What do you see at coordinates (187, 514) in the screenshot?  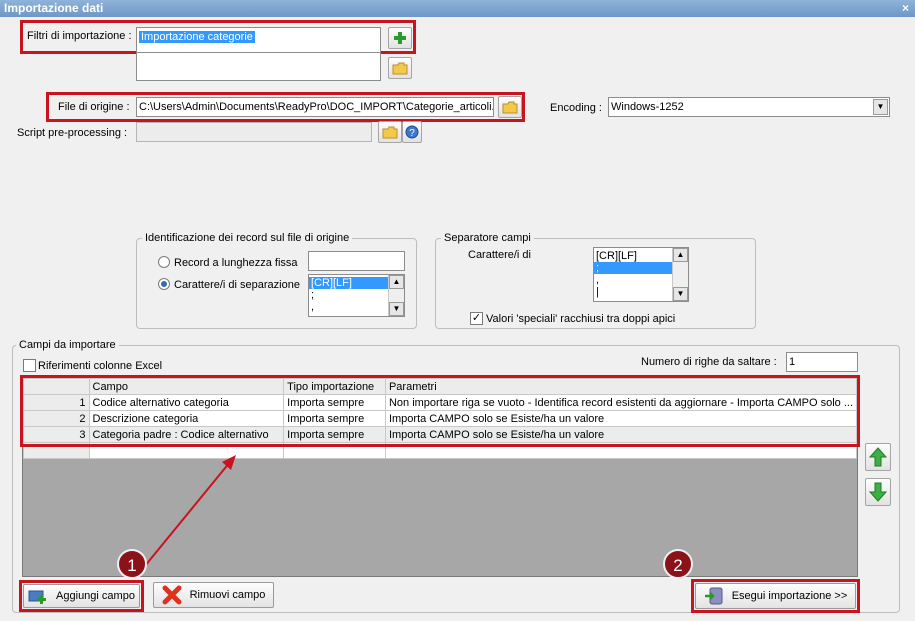 I see `annotation-arrow` at bounding box center [187, 514].